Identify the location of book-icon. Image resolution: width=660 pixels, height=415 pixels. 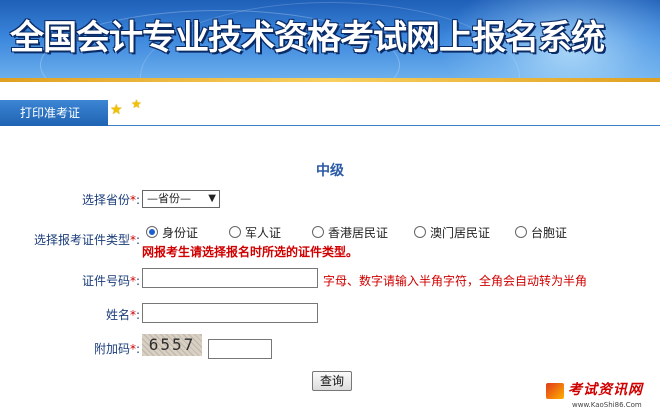
(555, 391).